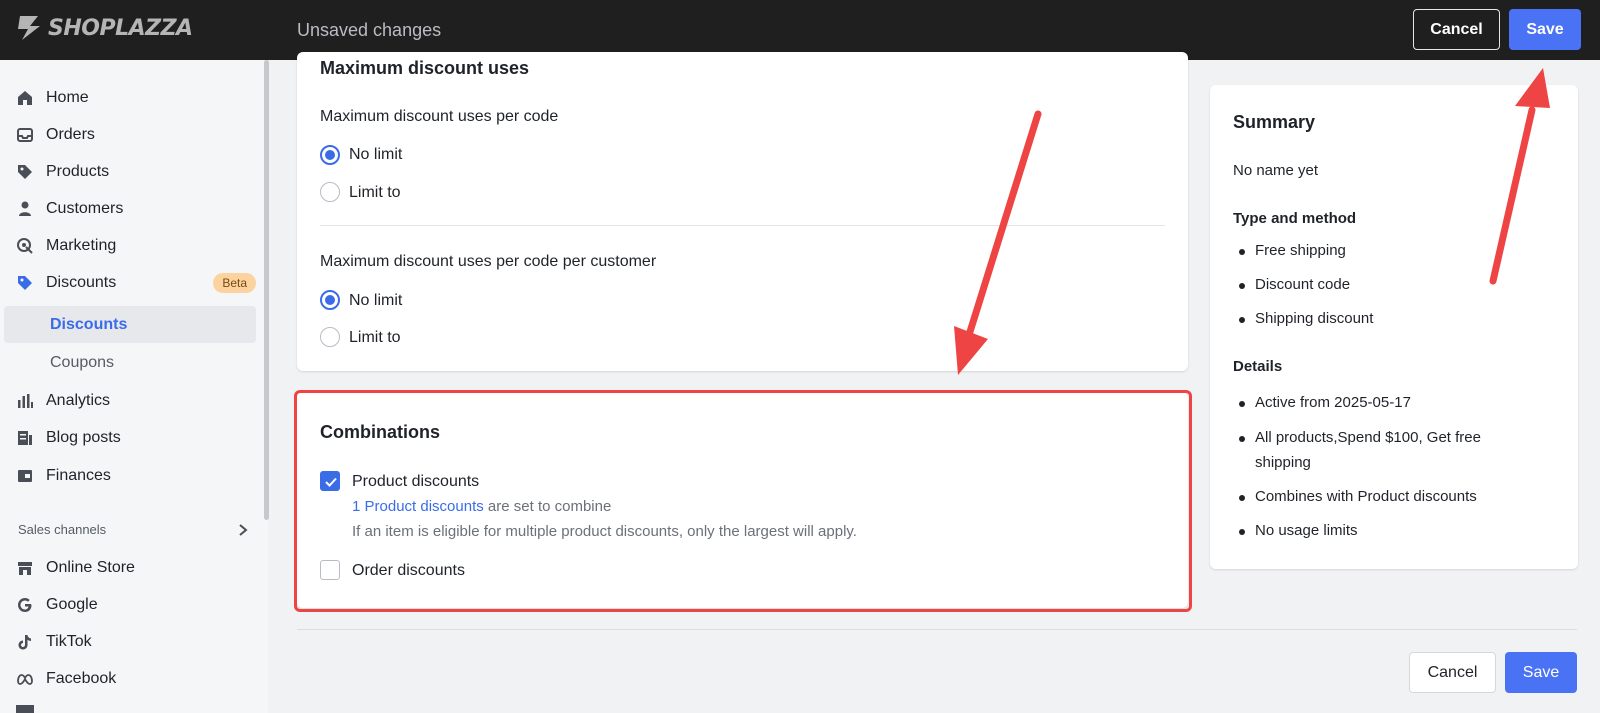 Image resolution: width=1600 pixels, height=713 pixels. Describe the element at coordinates (330, 155) in the screenshot. I see `per-code-no-limit-radio` at that location.